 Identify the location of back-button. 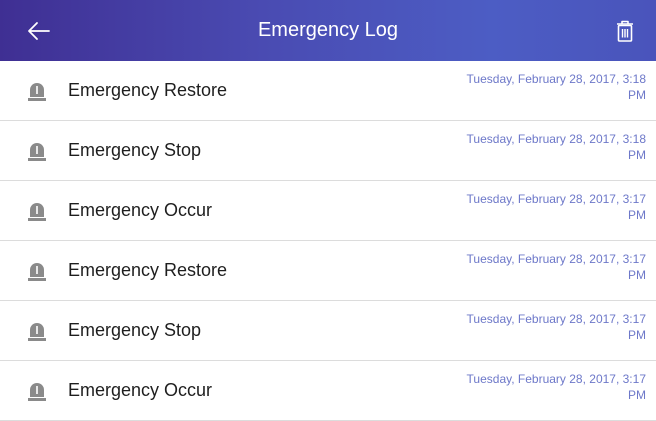
(39, 31).